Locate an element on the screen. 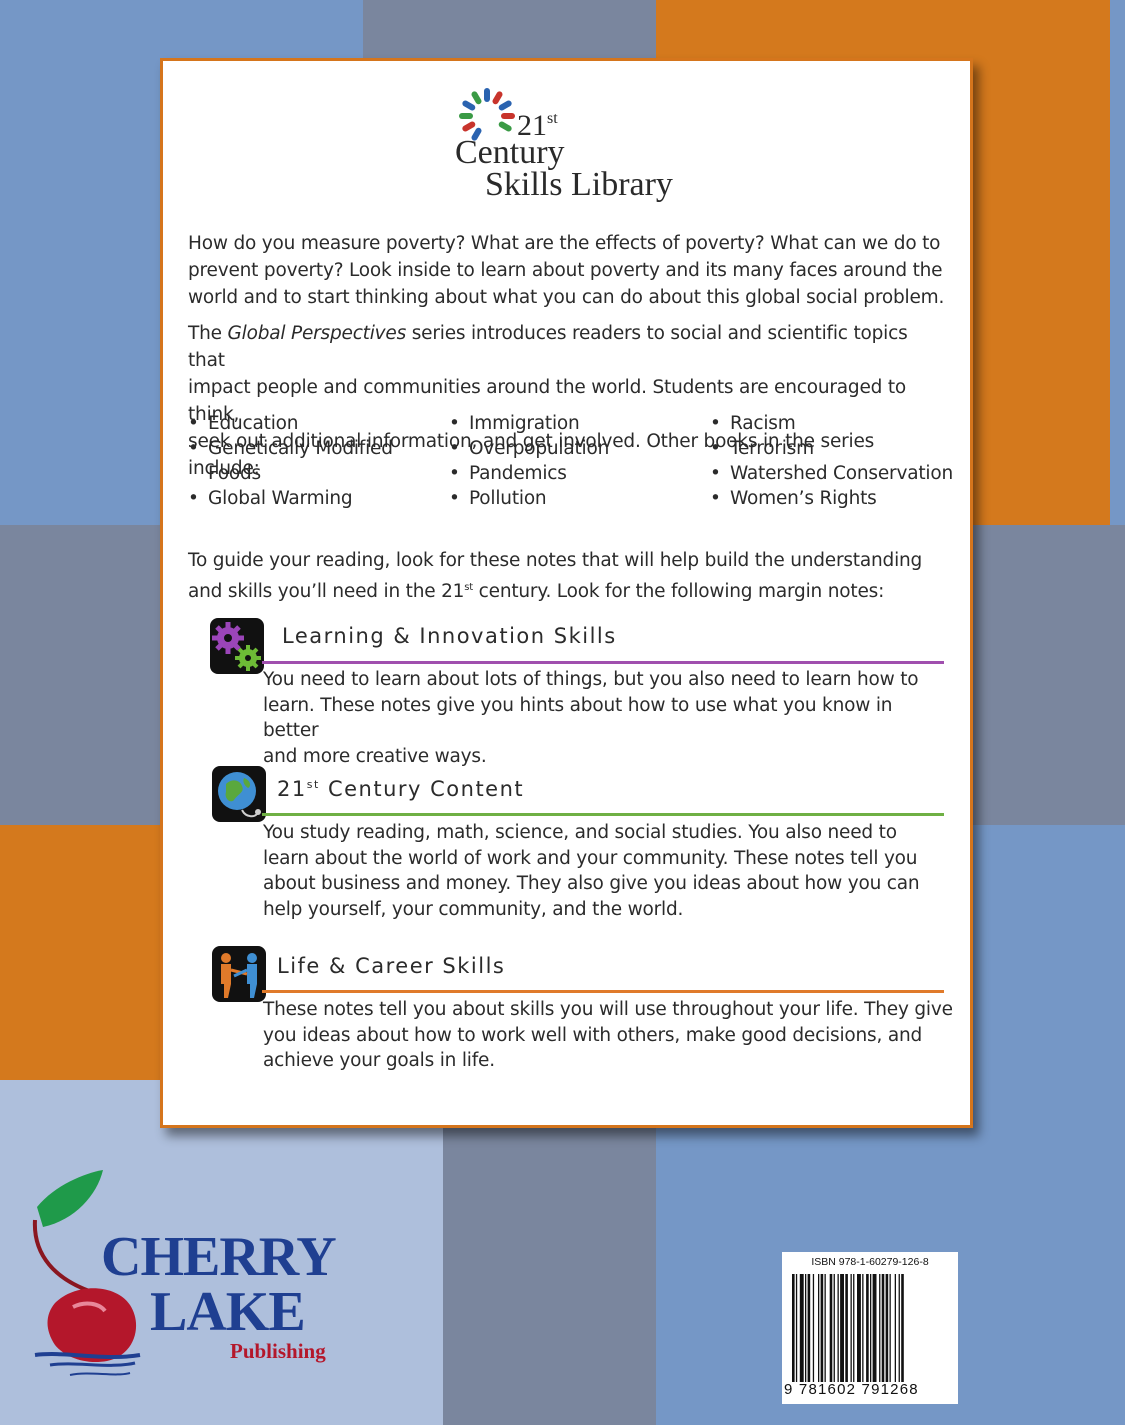  book-item: Pandemics is located at coordinates (529, 473).